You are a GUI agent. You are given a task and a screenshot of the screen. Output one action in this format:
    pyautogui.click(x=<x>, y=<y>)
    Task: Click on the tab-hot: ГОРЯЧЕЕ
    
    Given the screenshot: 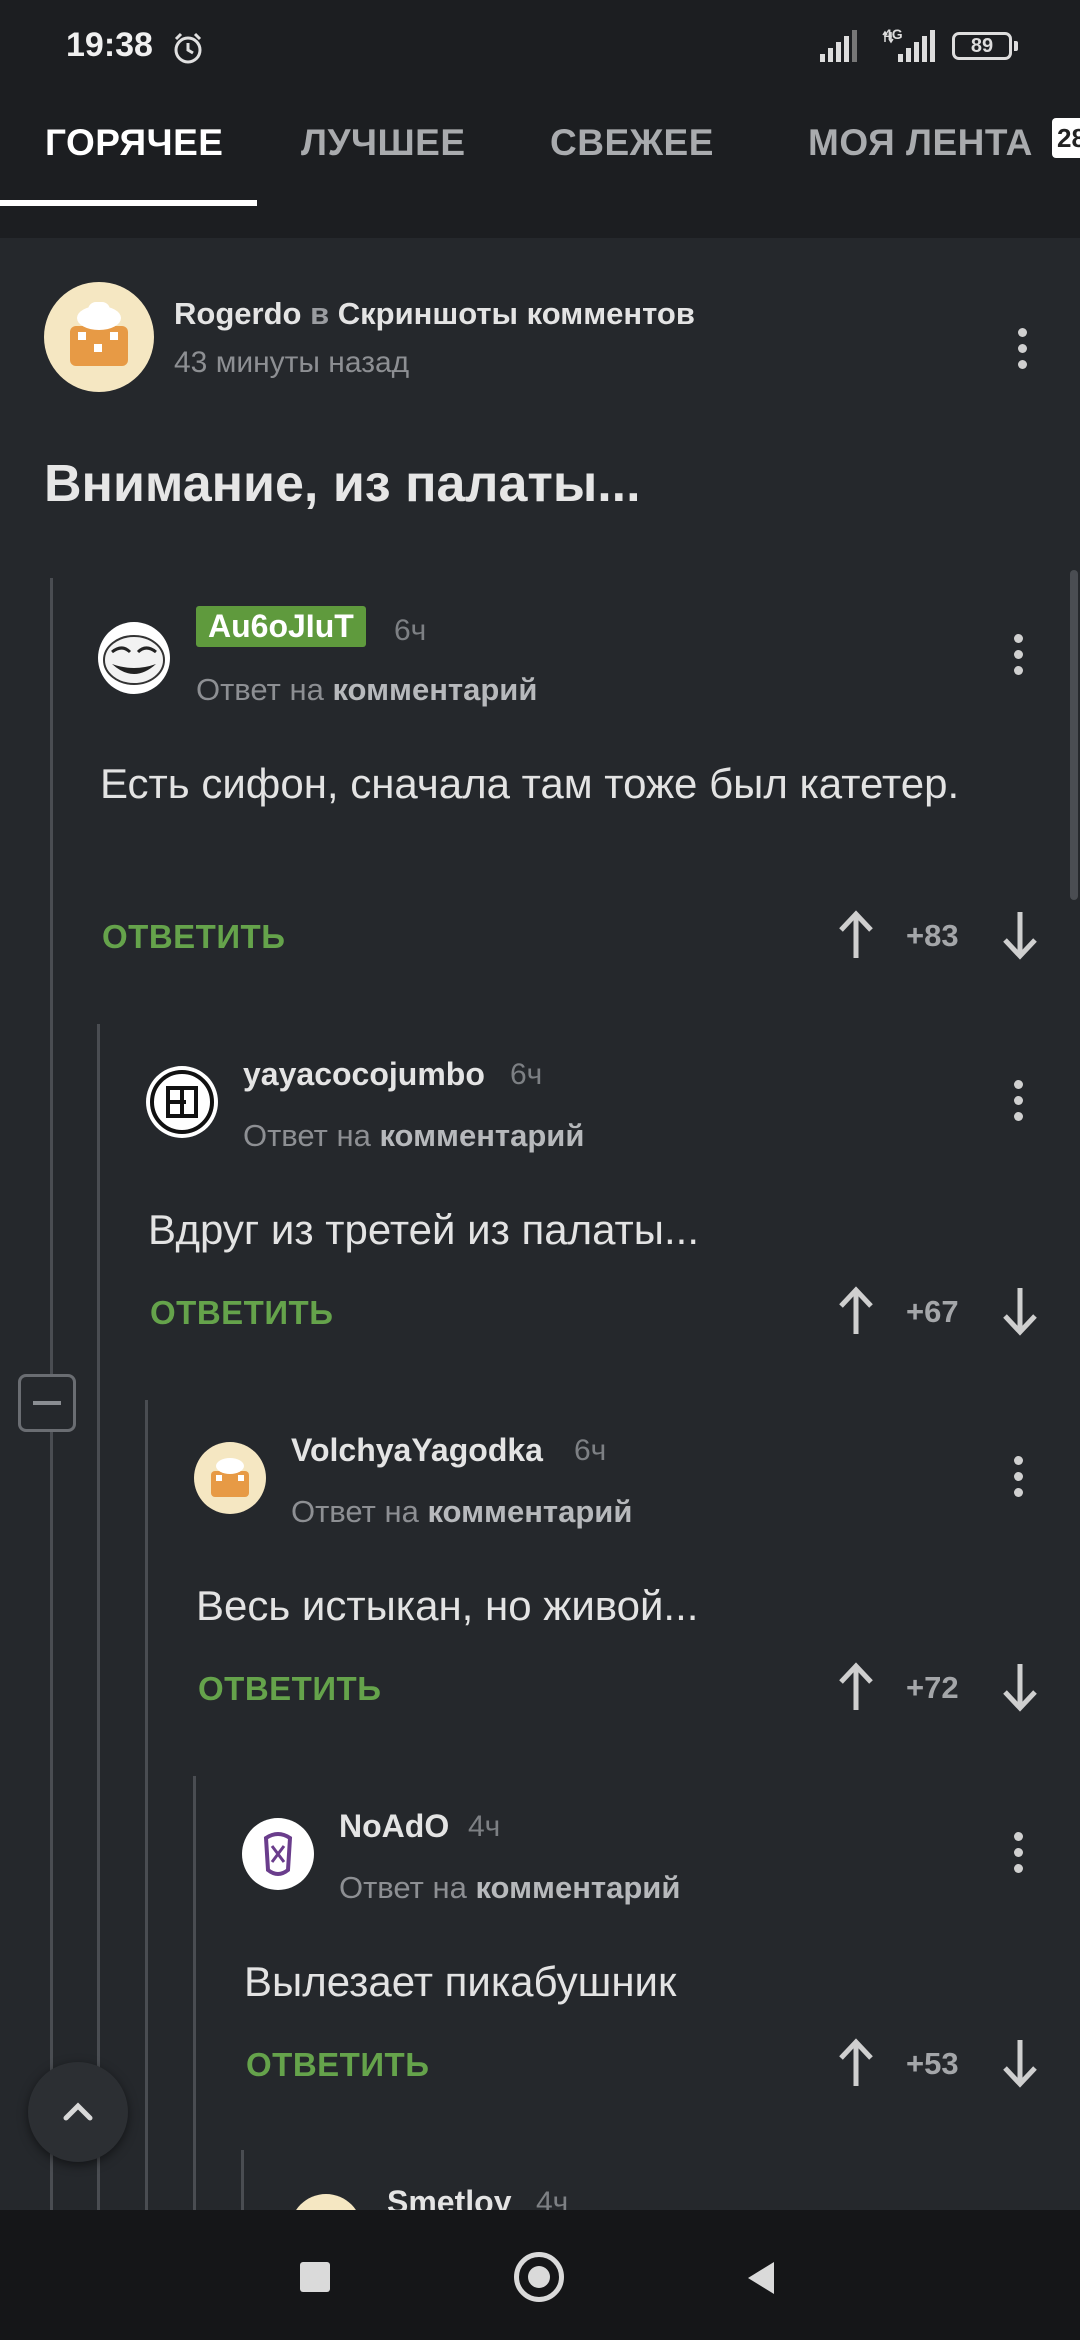 What is the action you would take?
    pyautogui.click(x=134, y=143)
    